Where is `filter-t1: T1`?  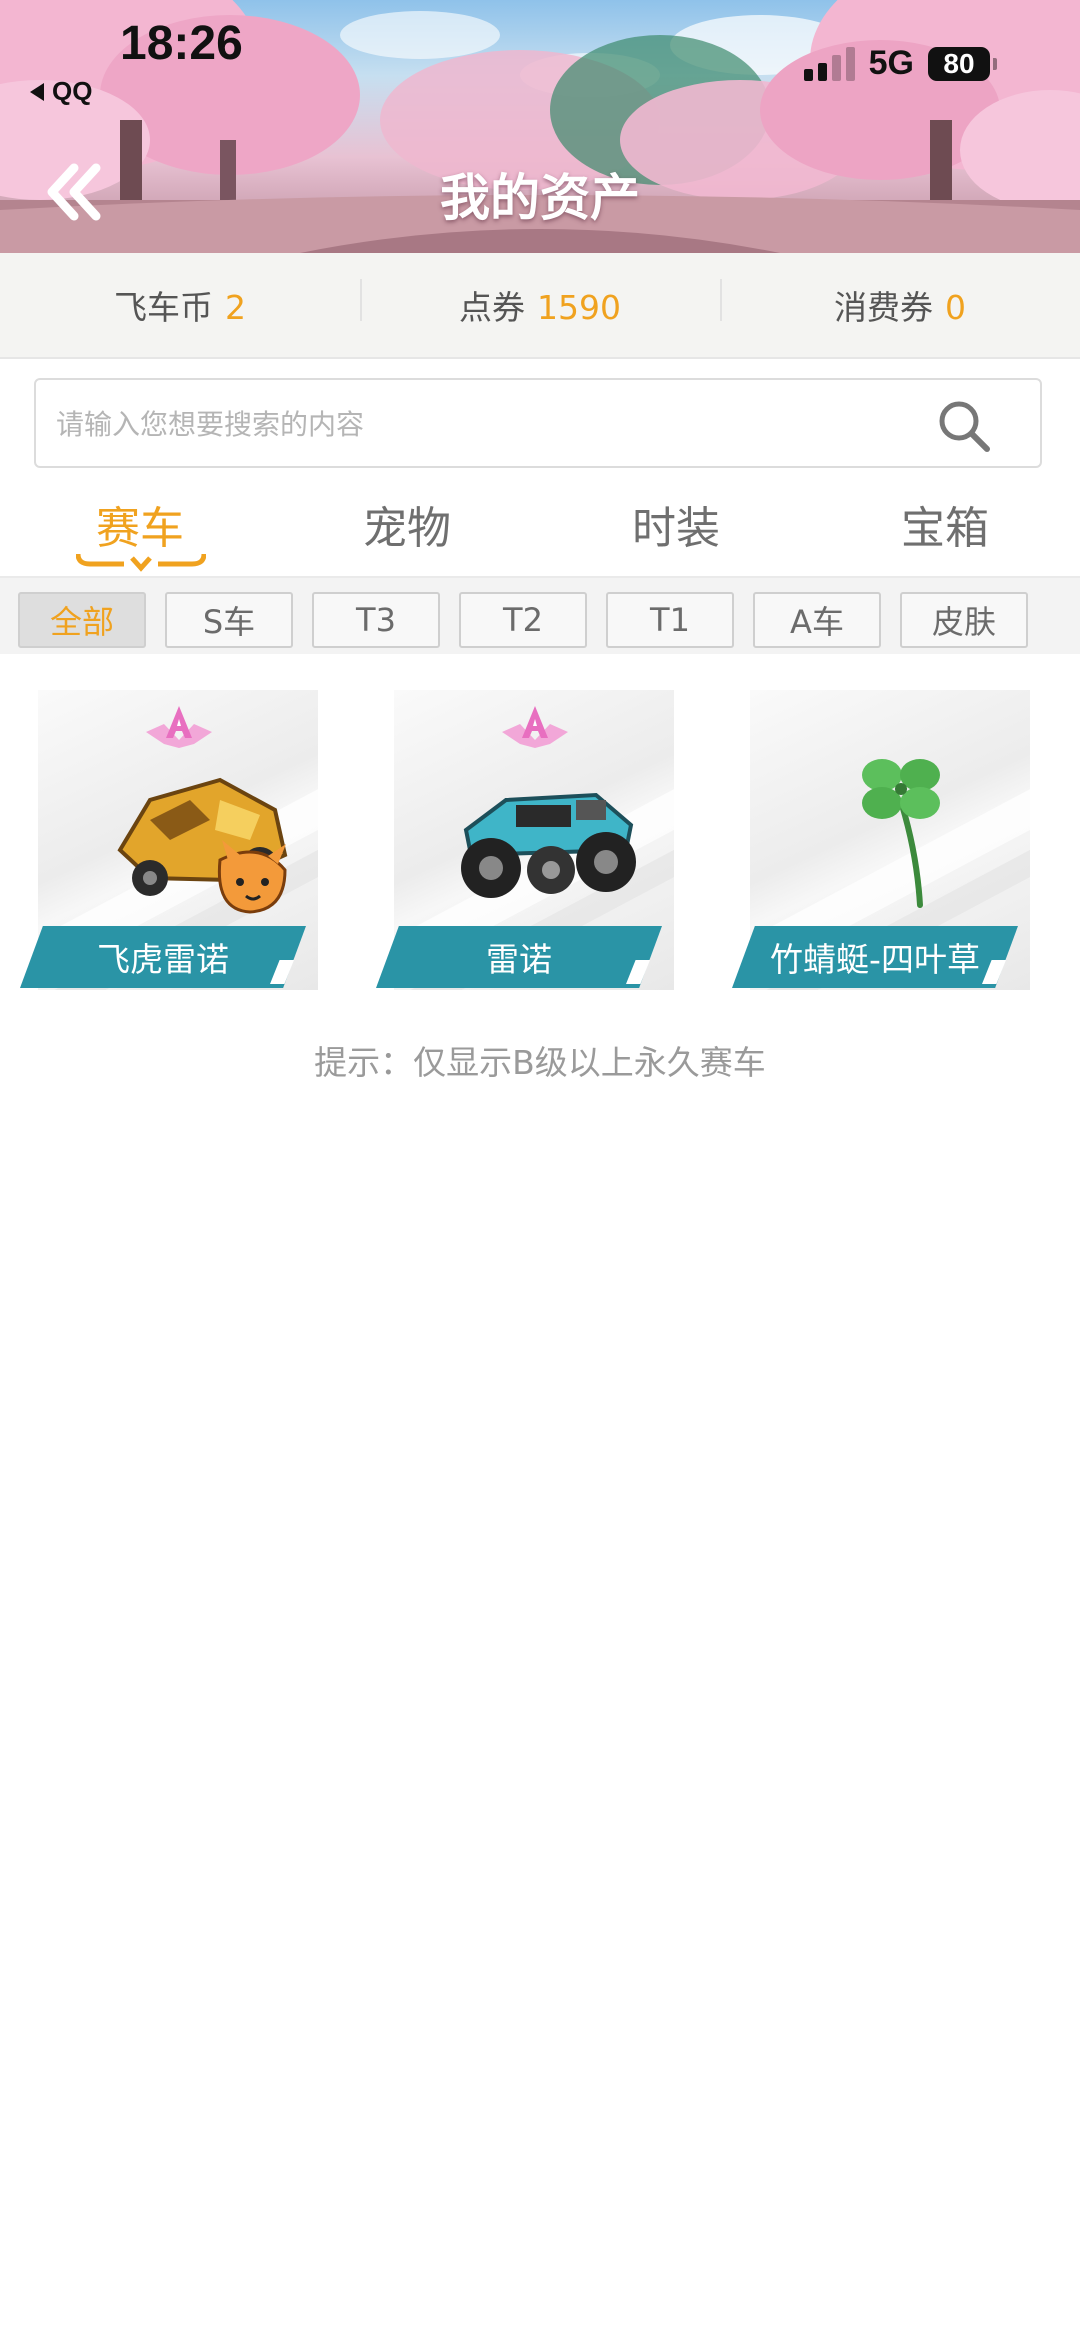 filter-t1: T1 is located at coordinates (670, 620).